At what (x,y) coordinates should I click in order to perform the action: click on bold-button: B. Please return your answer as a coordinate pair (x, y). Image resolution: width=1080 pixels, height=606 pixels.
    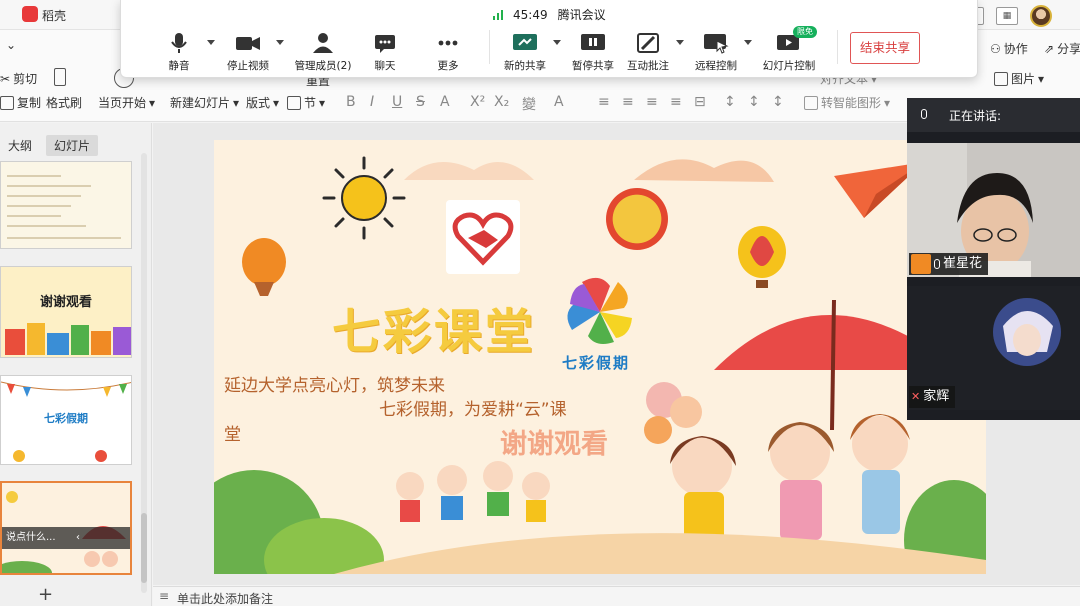
    Looking at the image, I should click on (351, 102).